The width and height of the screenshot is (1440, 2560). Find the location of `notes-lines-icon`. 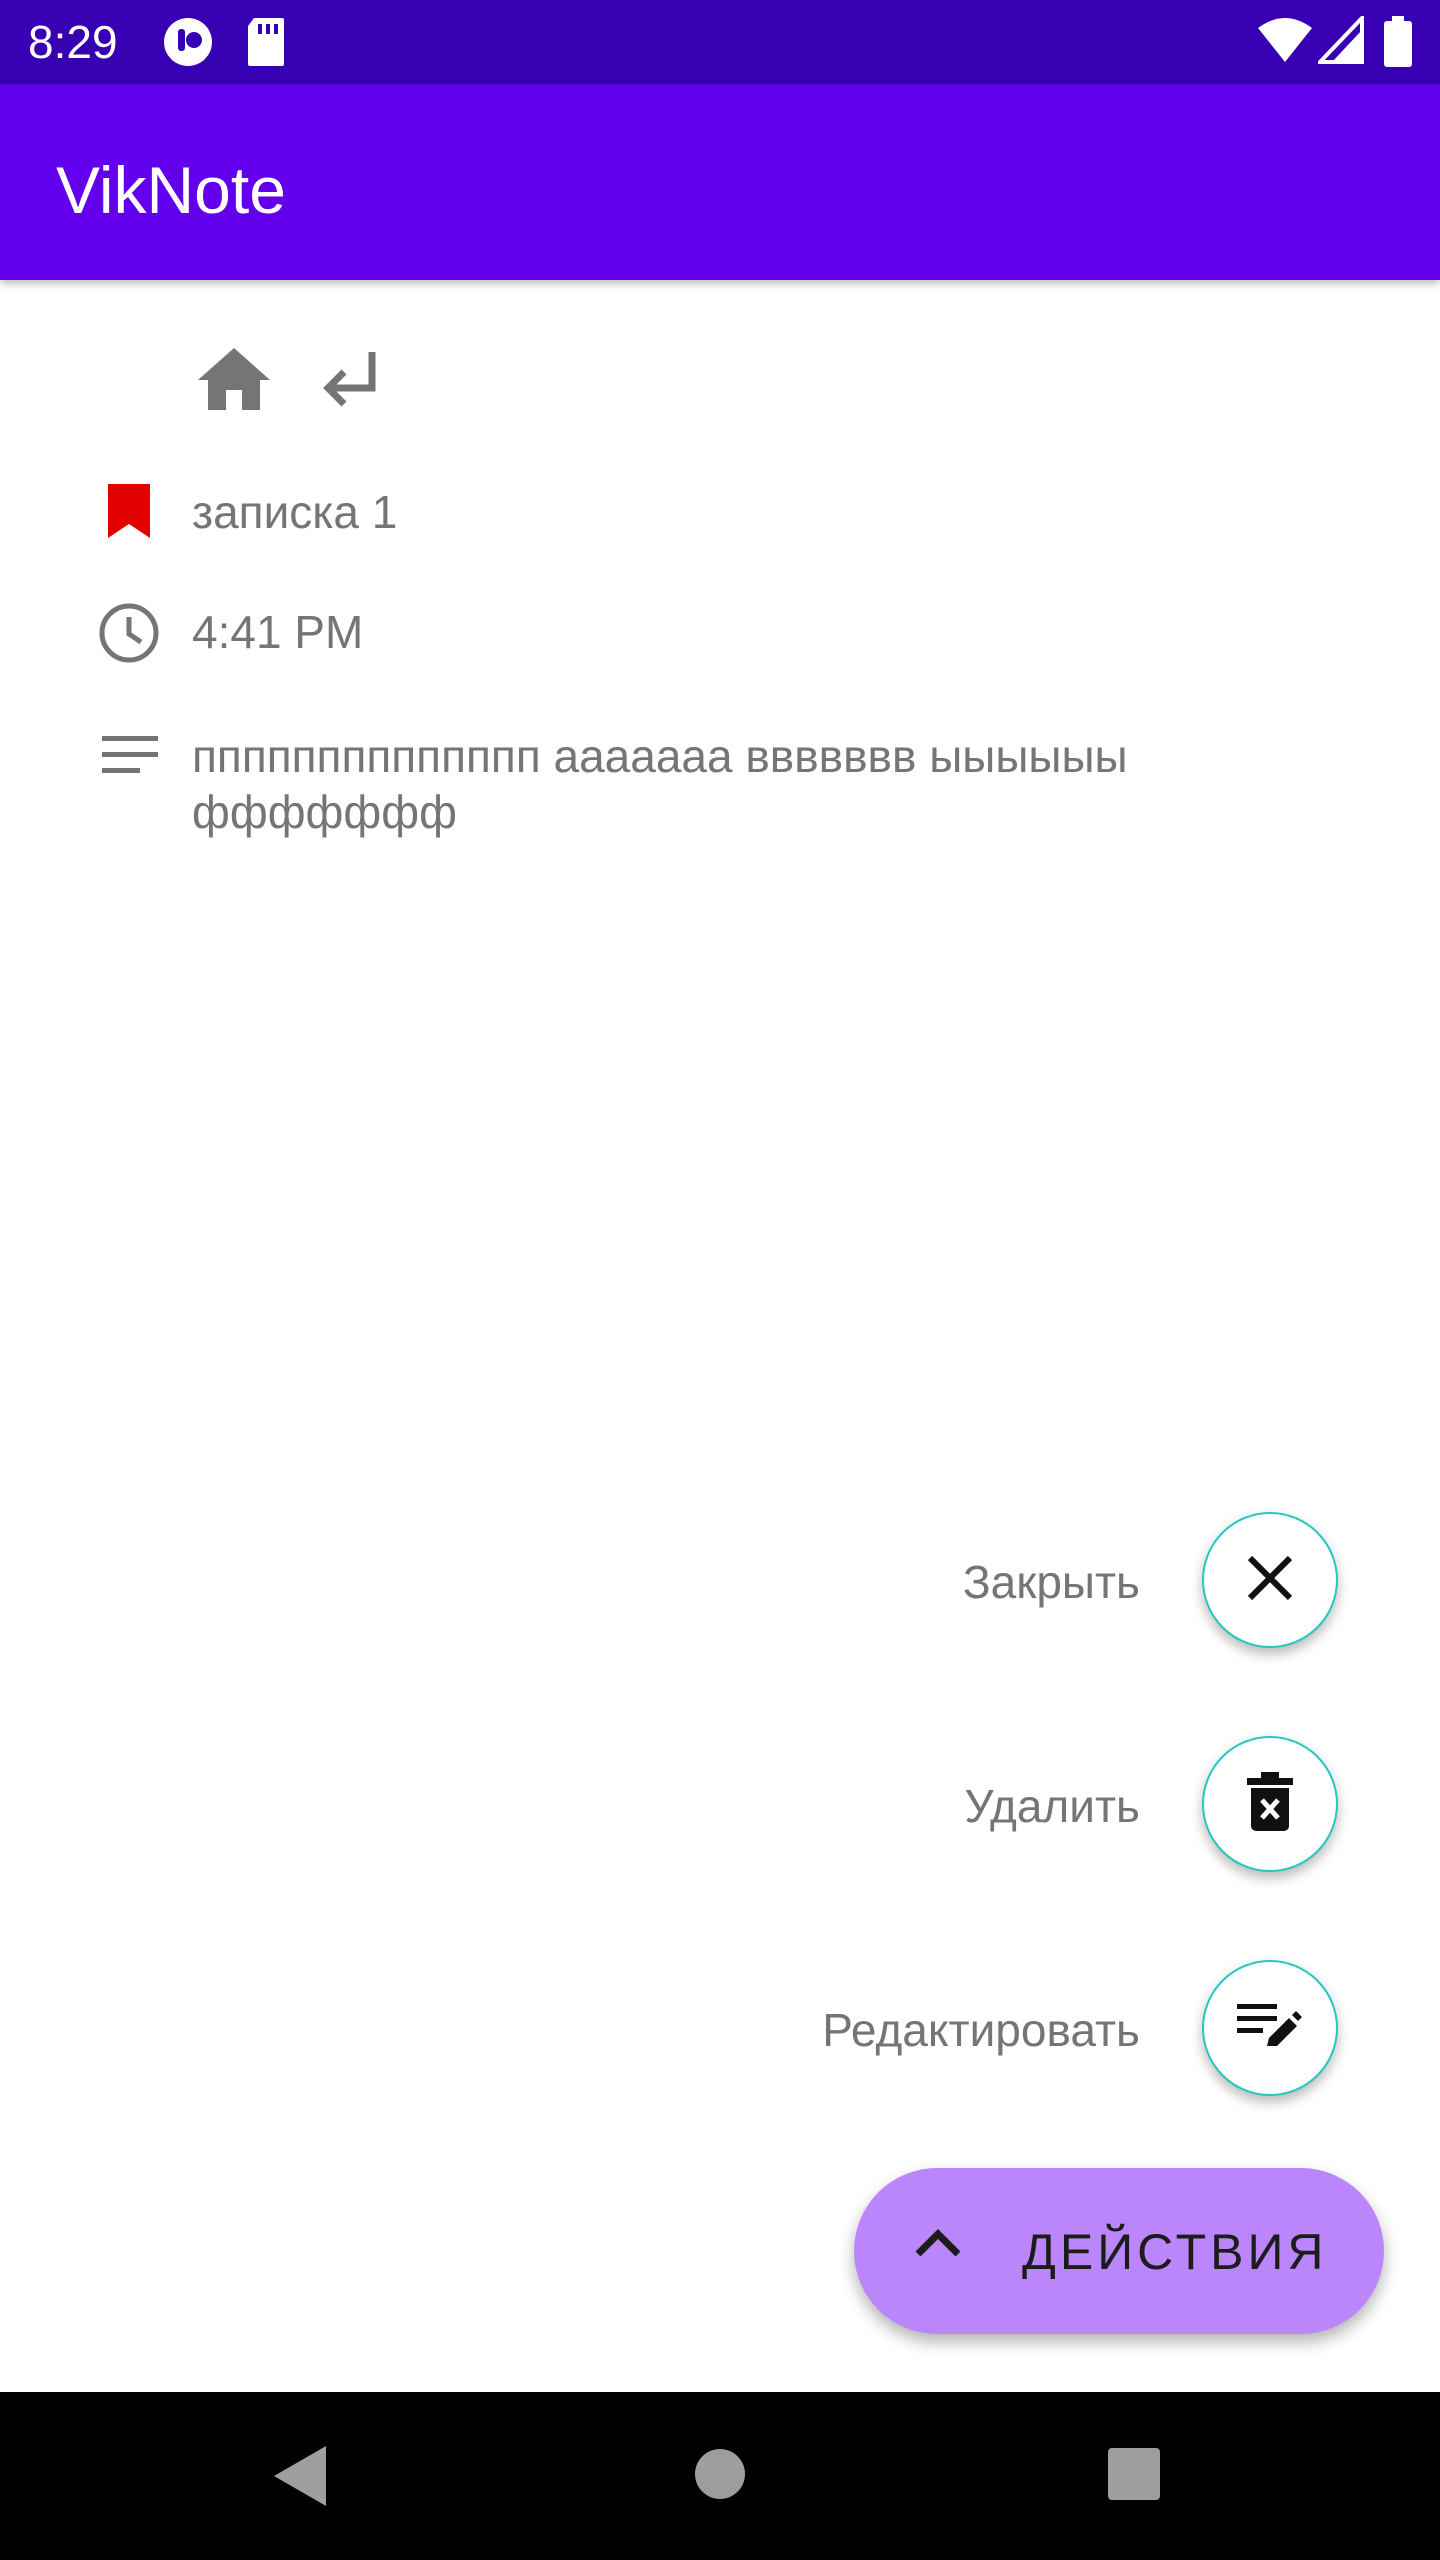

notes-lines-icon is located at coordinates (130, 757).